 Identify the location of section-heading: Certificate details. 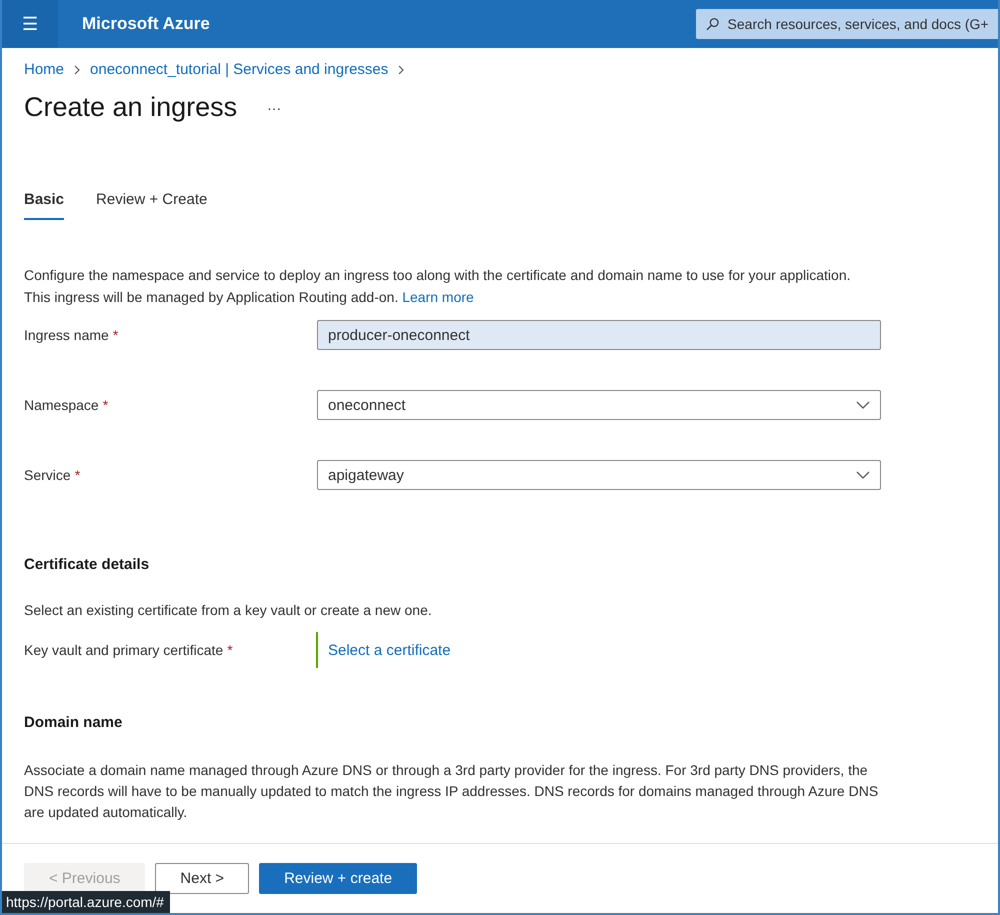
(87, 564).